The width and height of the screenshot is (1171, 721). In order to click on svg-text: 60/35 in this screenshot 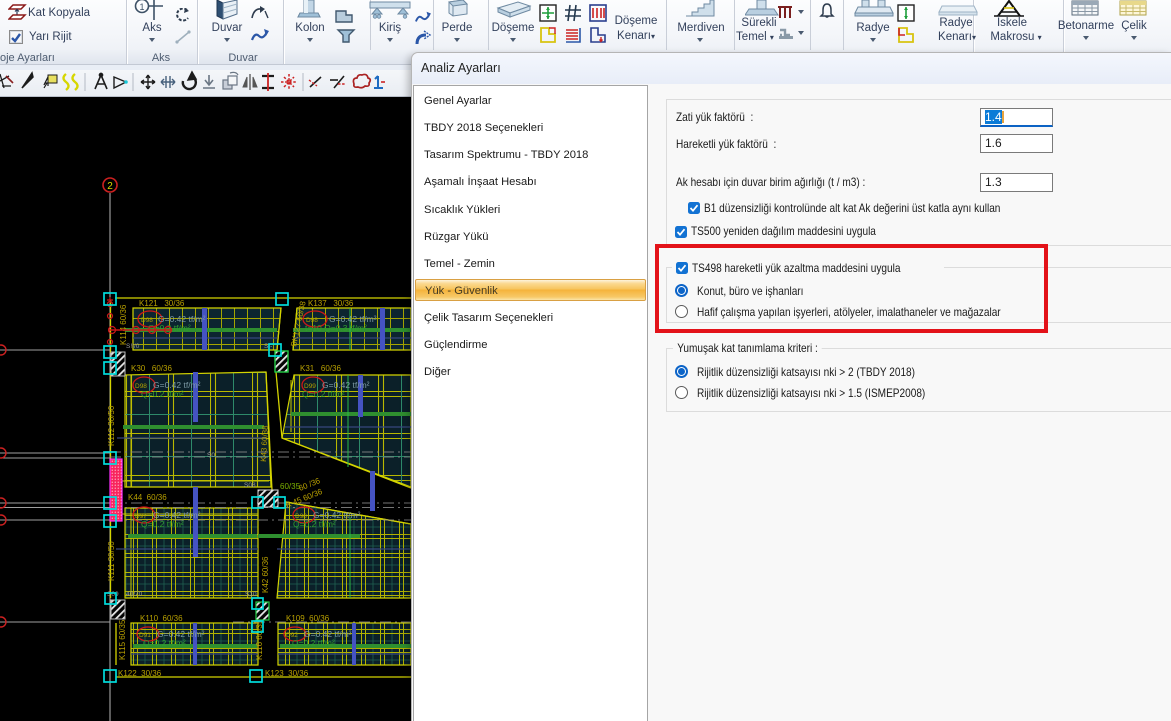, I will do `click(290, 486)`.